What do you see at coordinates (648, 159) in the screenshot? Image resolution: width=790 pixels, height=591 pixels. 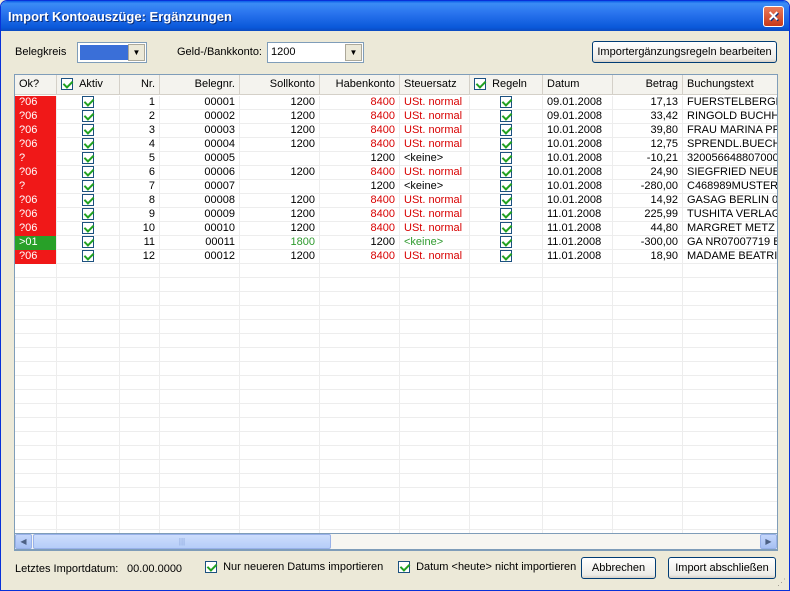 I see `cell-betrag: -10,21` at bounding box center [648, 159].